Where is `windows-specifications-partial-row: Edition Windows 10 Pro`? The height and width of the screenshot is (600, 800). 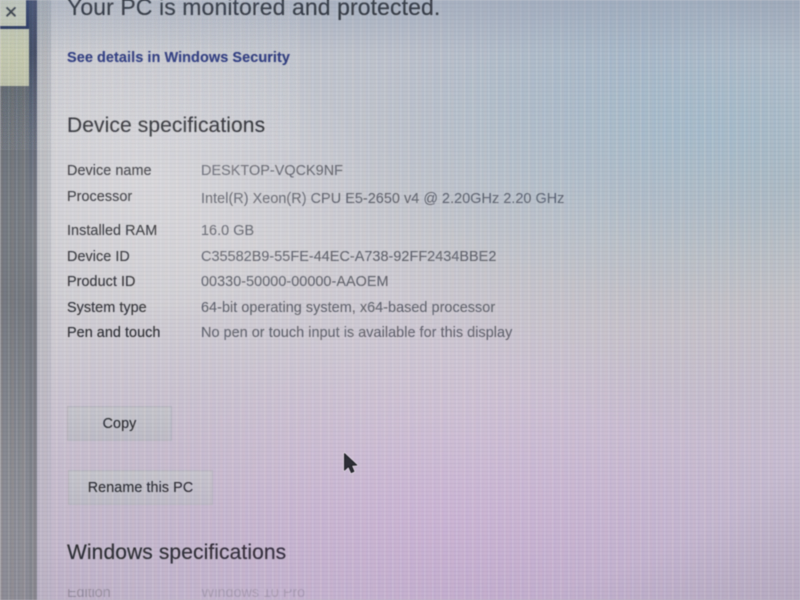
windows-specifications-partial-row: Edition Windows 10 Pro is located at coordinates (327, 594).